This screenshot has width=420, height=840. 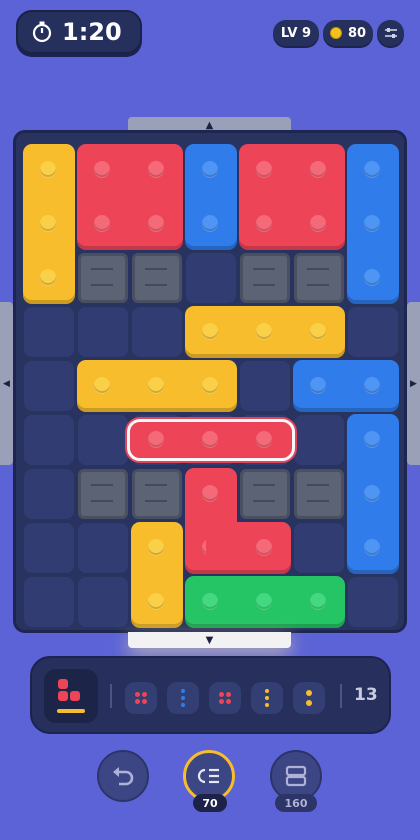 What do you see at coordinates (6, 383) in the screenshot?
I see `arrow-left-icon: ◀` at bounding box center [6, 383].